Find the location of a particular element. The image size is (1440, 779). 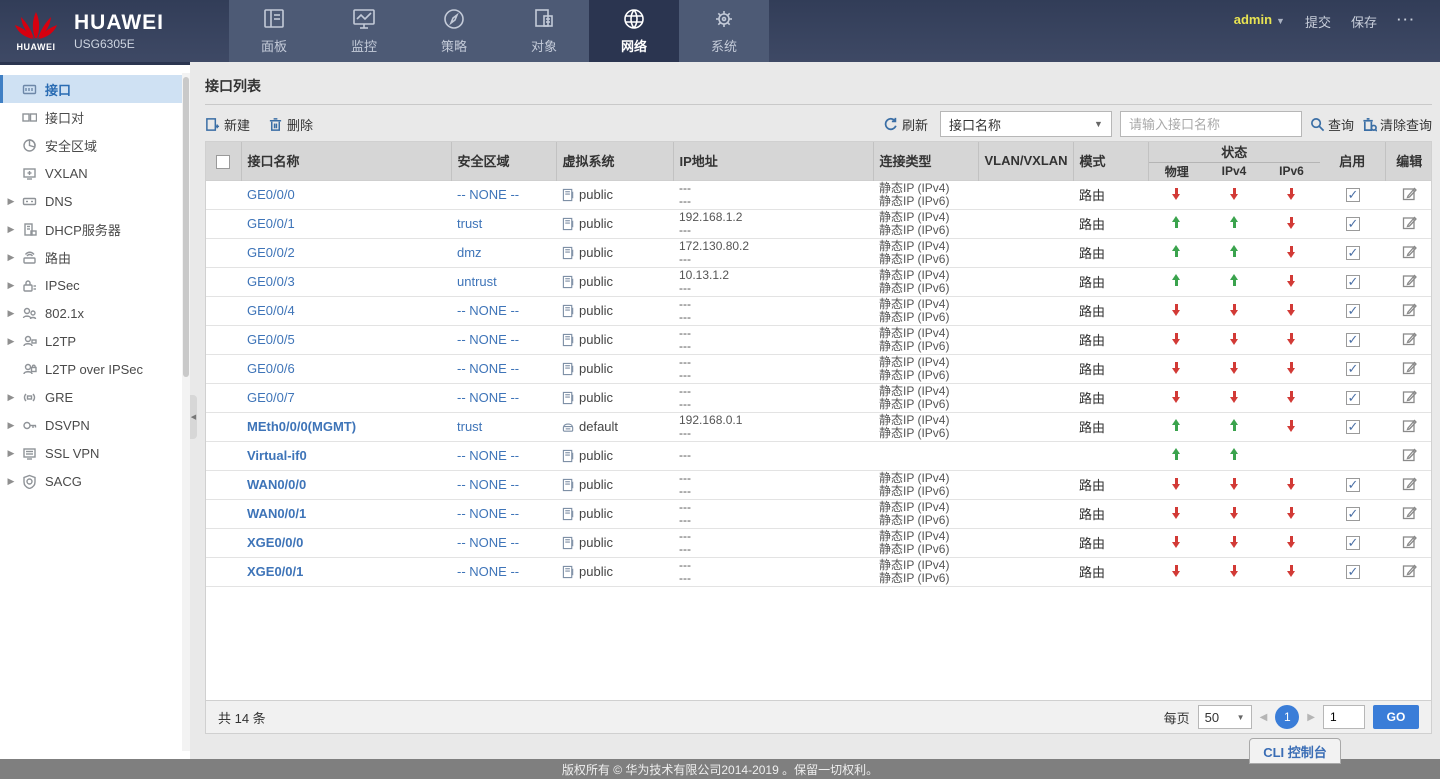

sidebar-item-安全区域: 安全区域 is located at coordinates (95, 145).